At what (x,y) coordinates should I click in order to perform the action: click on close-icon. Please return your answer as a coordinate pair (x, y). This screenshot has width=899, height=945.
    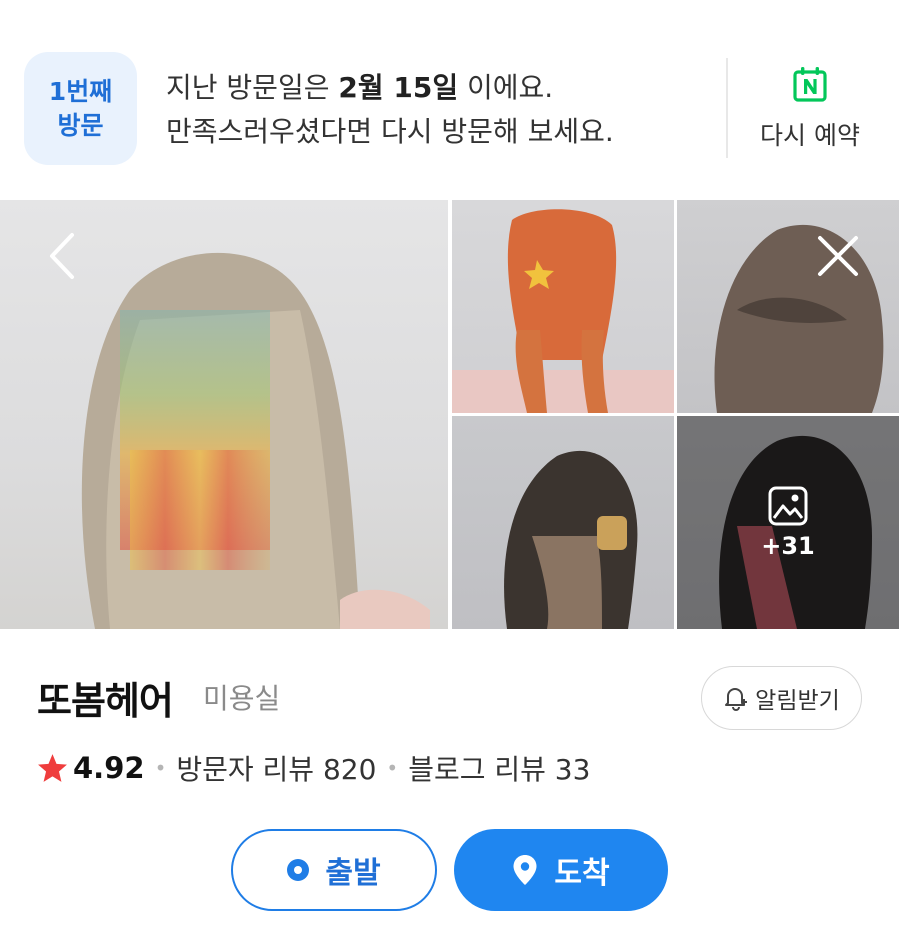
    Looking at the image, I should click on (838, 256).